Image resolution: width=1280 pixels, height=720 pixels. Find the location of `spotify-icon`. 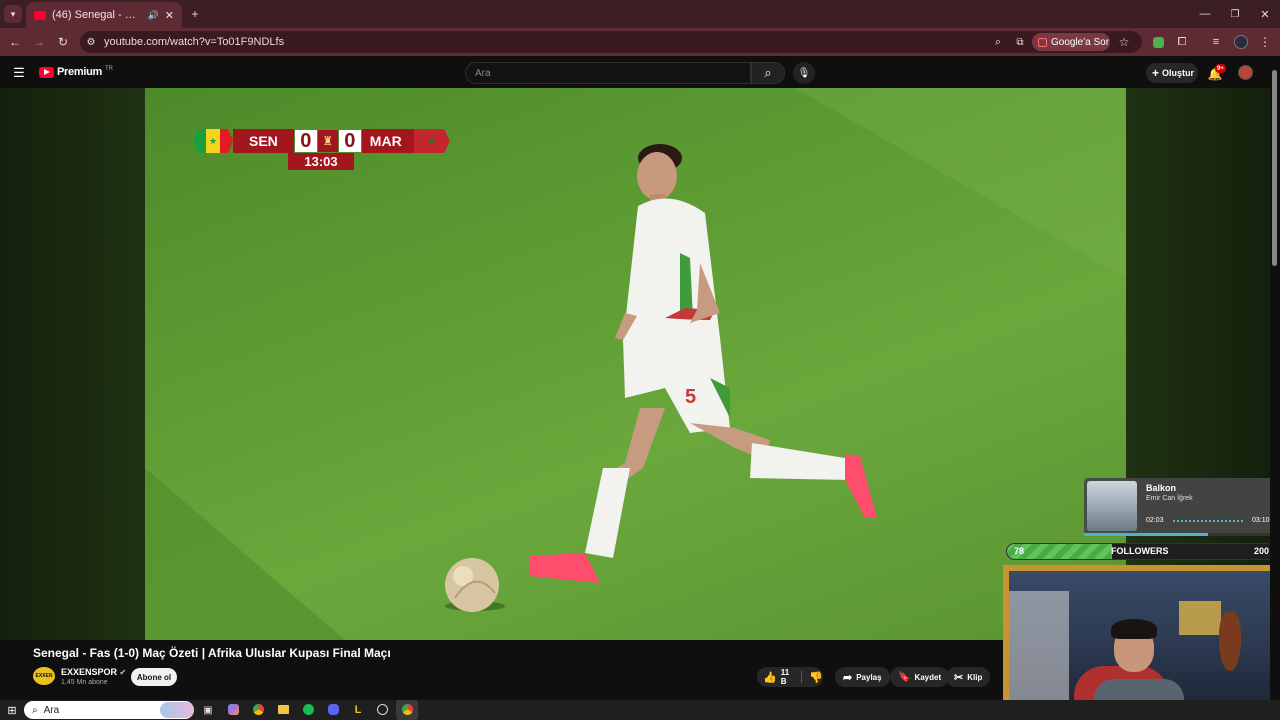

spotify-icon is located at coordinates (308, 709).